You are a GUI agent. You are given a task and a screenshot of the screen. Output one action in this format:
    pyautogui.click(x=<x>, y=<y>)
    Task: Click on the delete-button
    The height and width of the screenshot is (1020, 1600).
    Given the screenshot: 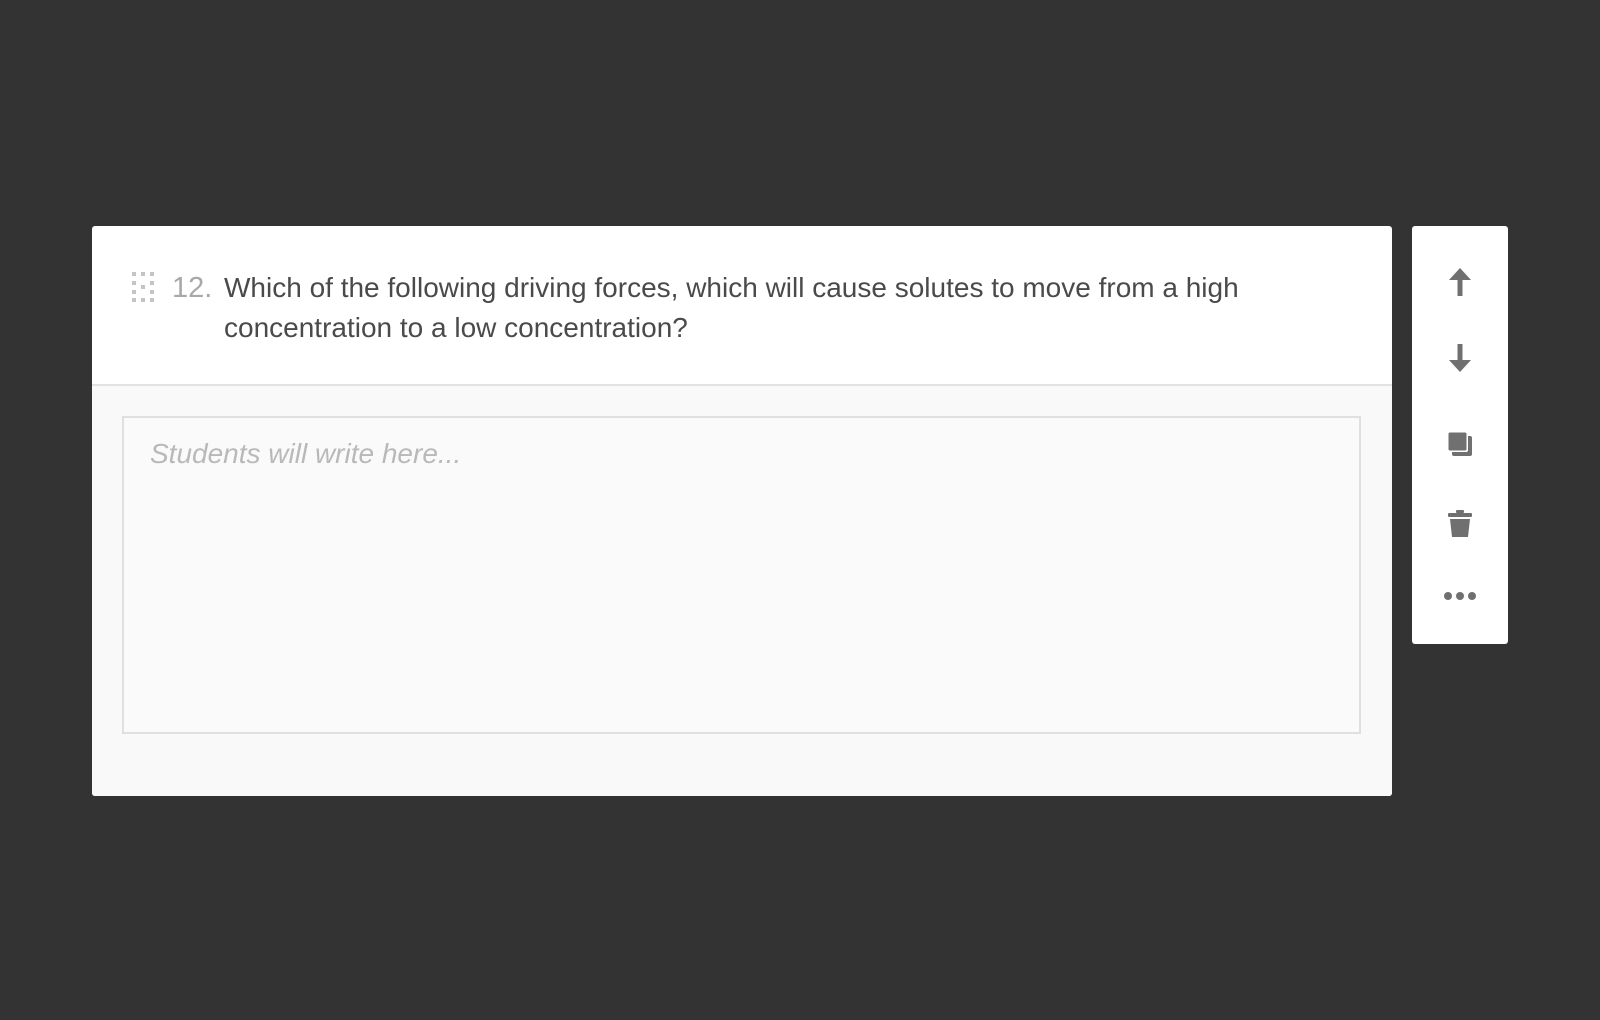 What is the action you would take?
    pyautogui.click(x=1460, y=524)
    